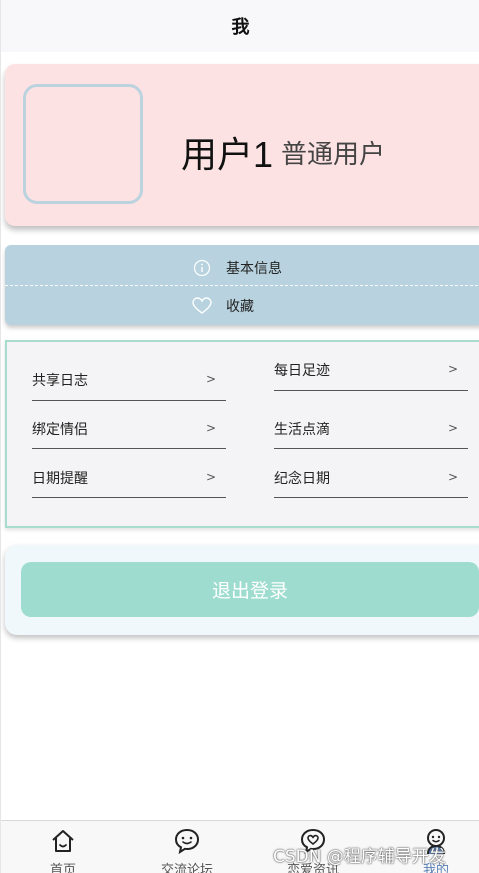 The image size is (479, 873). I want to click on menu-item-label: 纪念日期, so click(302, 479).